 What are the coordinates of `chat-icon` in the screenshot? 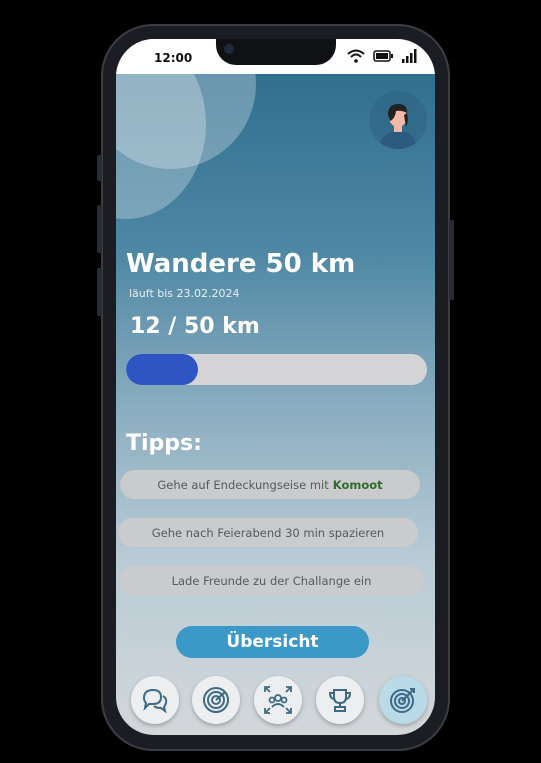 It's located at (155, 701).